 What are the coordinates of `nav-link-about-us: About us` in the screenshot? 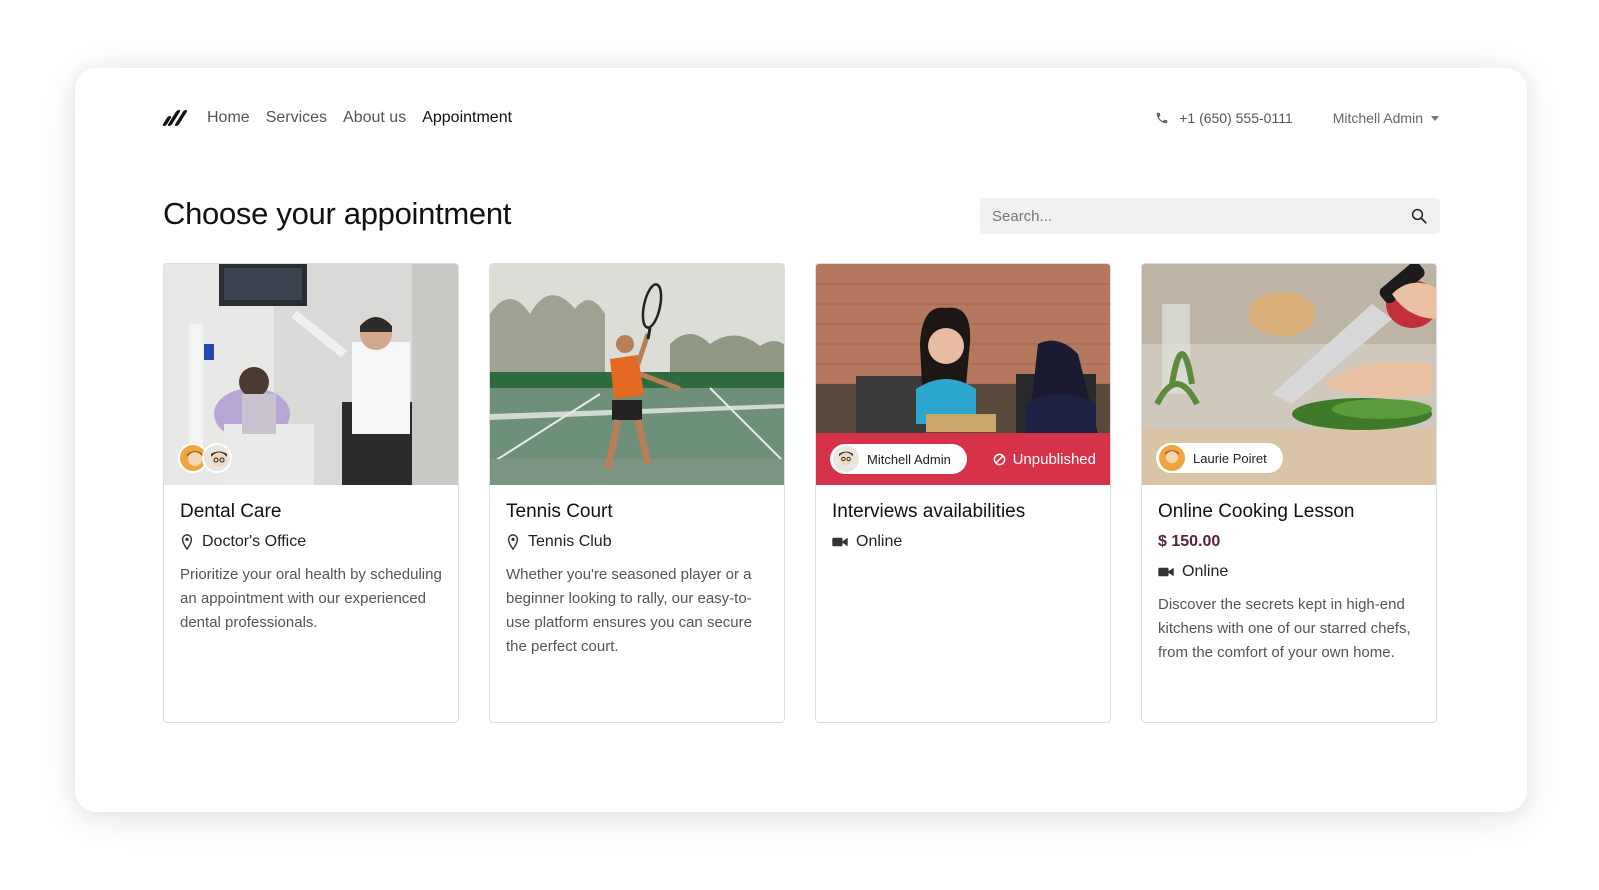 It's located at (374, 118).